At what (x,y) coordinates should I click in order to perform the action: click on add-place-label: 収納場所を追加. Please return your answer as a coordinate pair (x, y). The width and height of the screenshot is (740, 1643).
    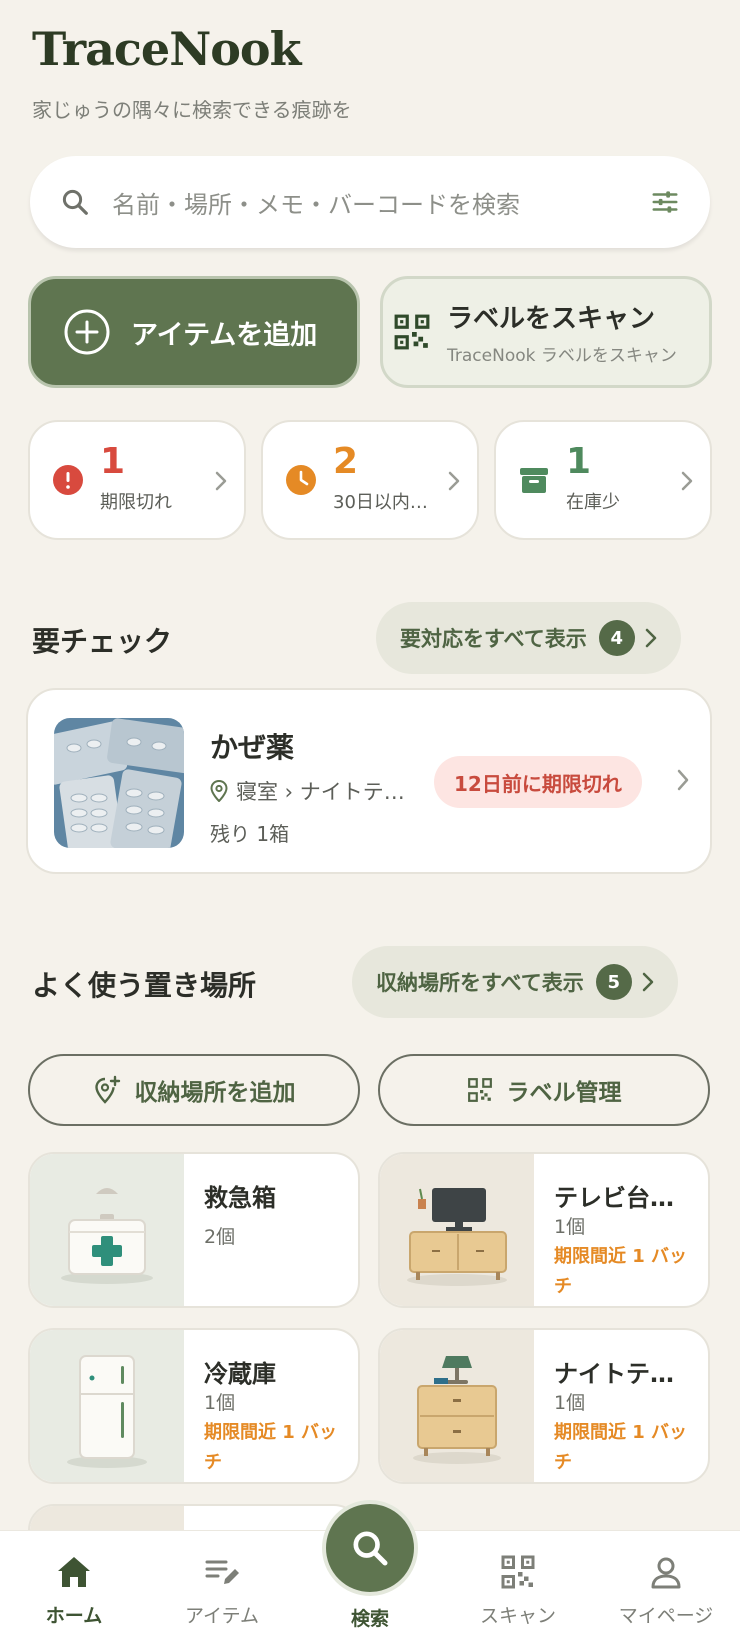
    Looking at the image, I should click on (215, 1093).